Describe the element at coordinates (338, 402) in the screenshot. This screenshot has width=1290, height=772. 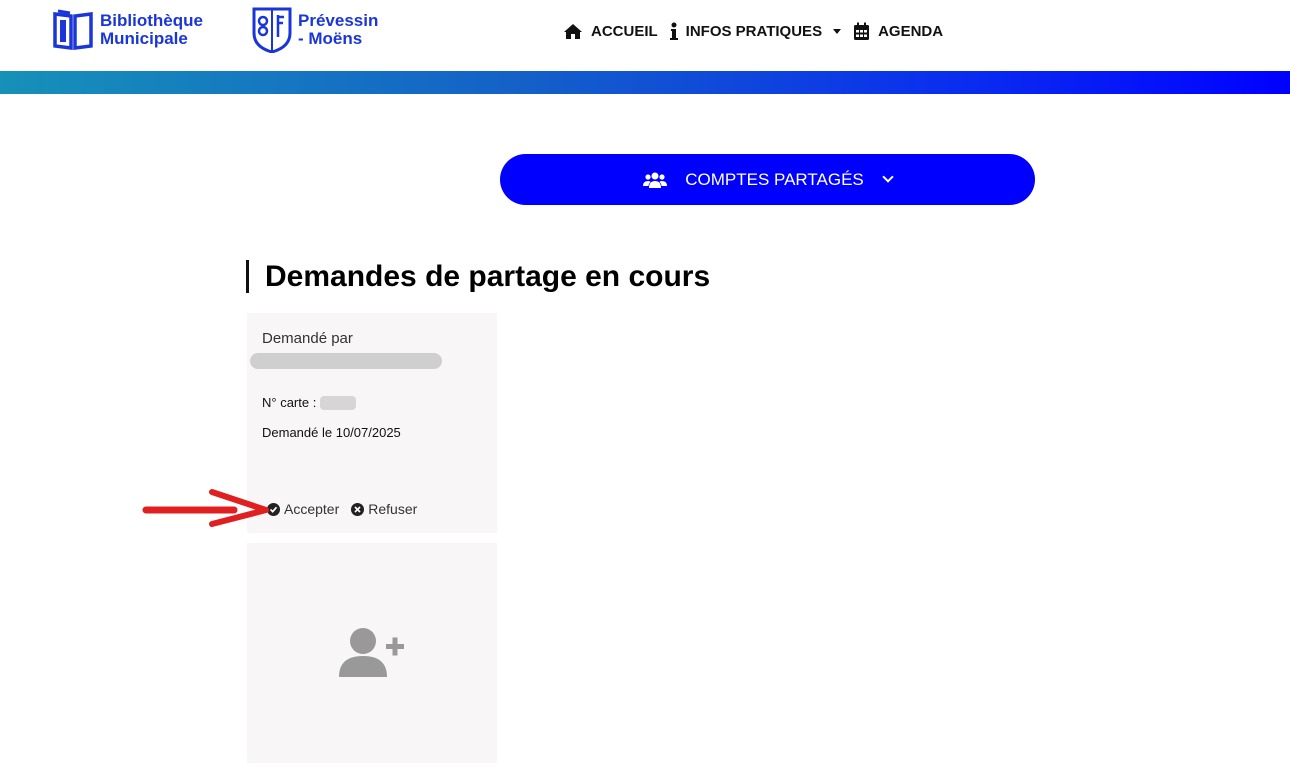
I see `redacted-card-number` at that location.